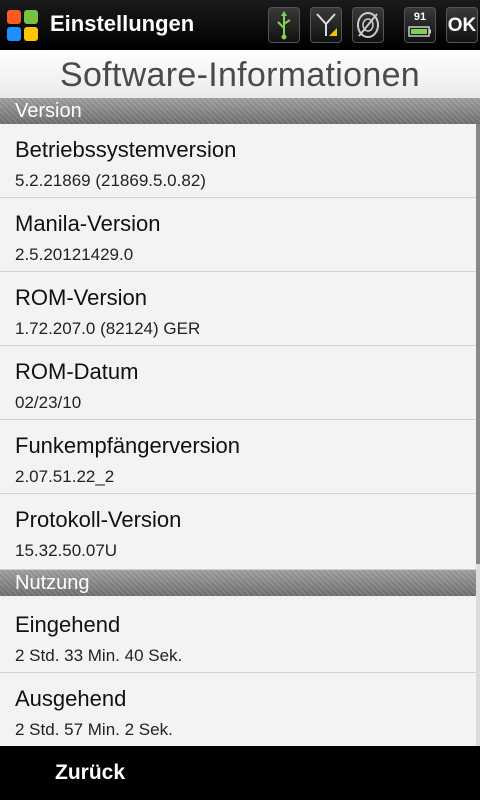 Image resolution: width=480 pixels, height=800 pixels. I want to click on scrollbar, so click(478, 435).